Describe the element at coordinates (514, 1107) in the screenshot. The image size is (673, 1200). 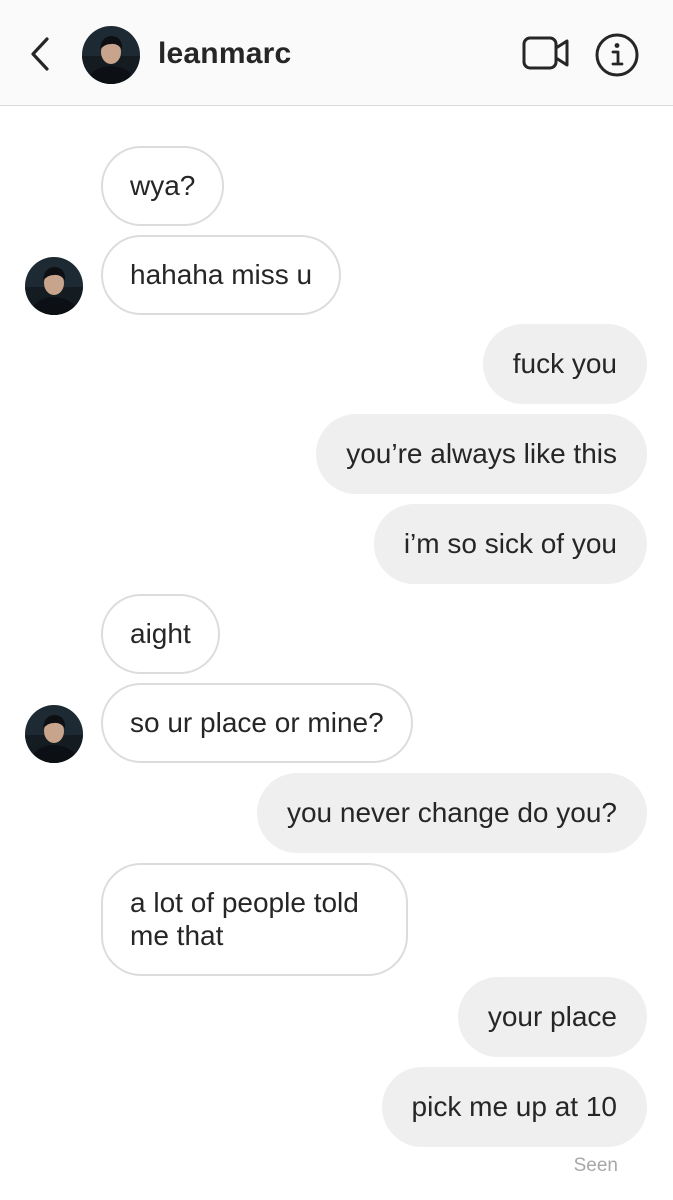
I see `outgoing-message: pick me up at 10` at that location.